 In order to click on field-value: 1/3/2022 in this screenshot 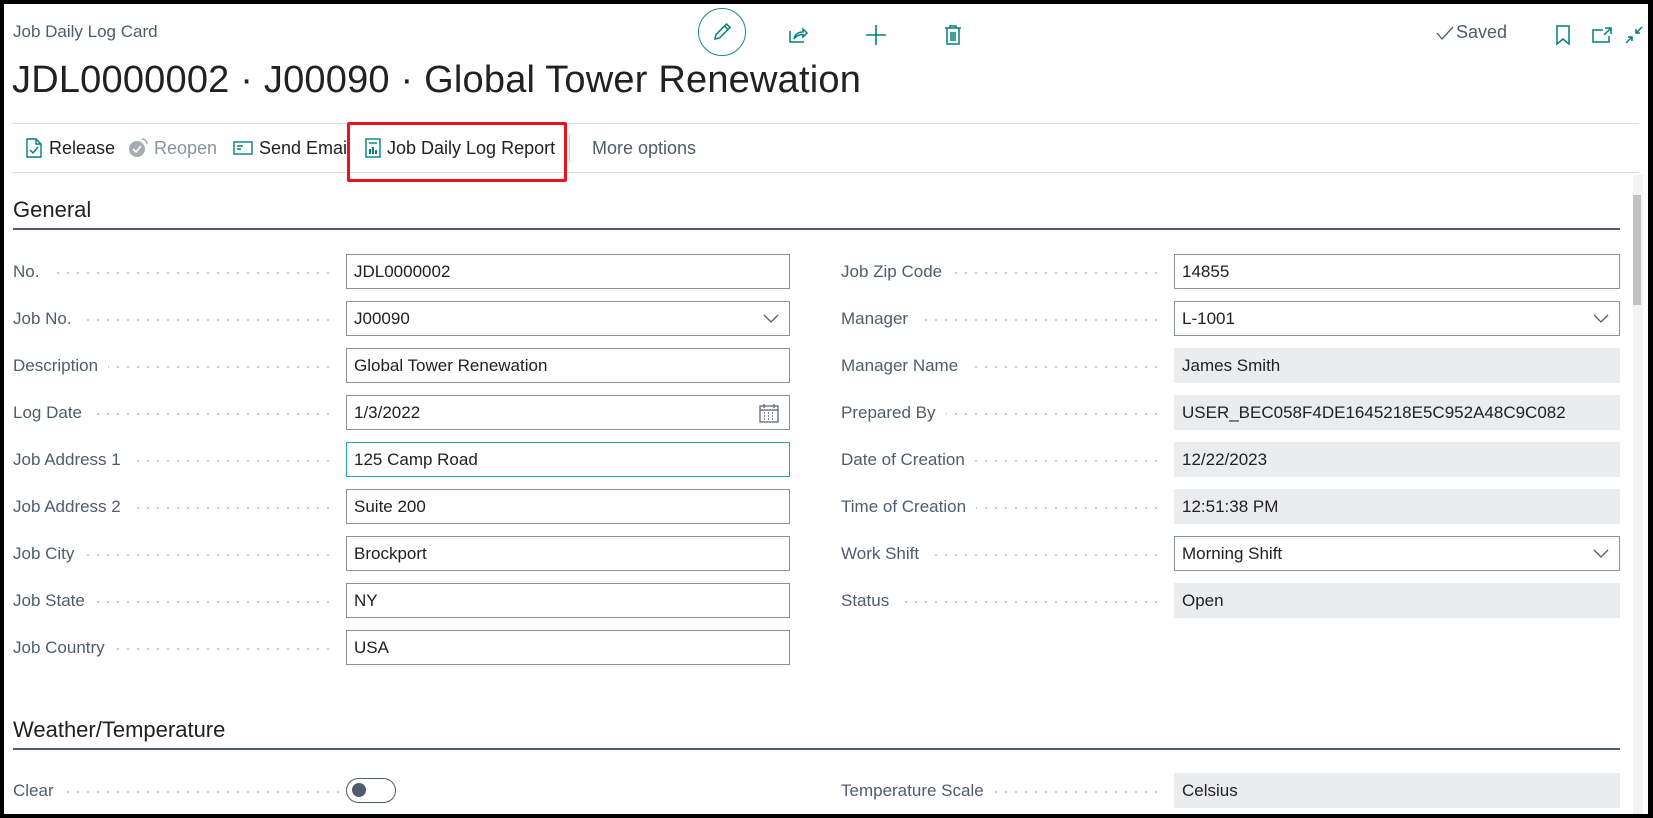, I will do `click(387, 412)`.